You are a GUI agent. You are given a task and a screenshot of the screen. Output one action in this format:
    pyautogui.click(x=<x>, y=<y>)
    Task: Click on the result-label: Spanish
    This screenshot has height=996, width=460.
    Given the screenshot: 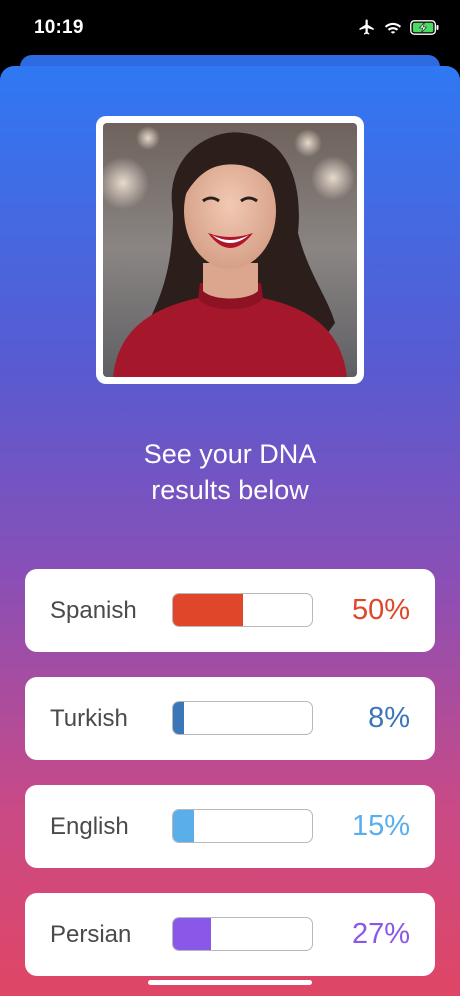 What is the action you would take?
    pyautogui.click(x=93, y=610)
    